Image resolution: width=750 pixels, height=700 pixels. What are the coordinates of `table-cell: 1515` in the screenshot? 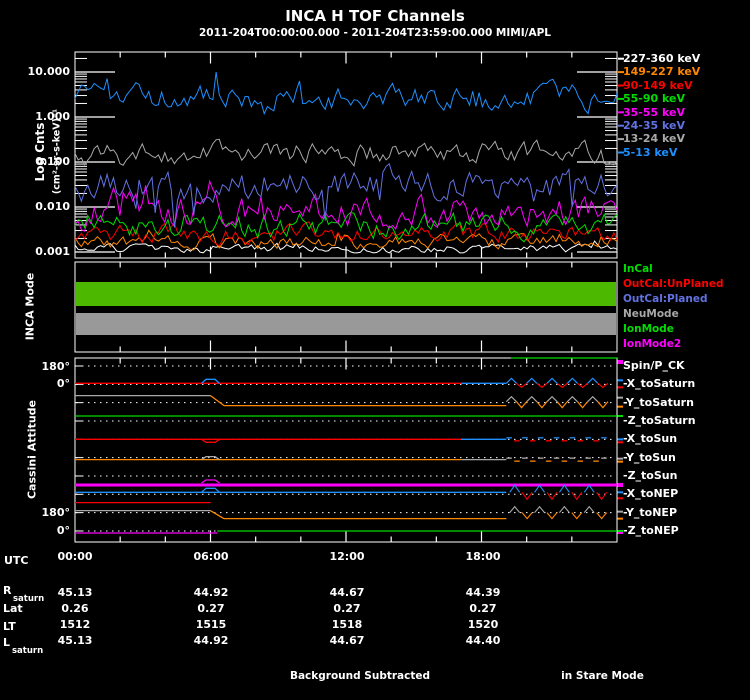 It's located at (211, 624).